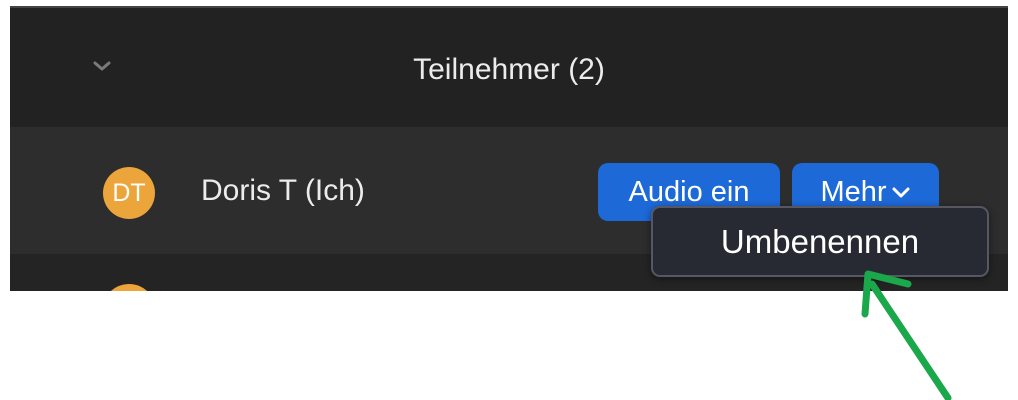 This screenshot has height=400, width=1018. What do you see at coordinates (283, 190) in the screenshot?
I see `participant-name: Doris T (Ich)` at bounding box center [283, 190].